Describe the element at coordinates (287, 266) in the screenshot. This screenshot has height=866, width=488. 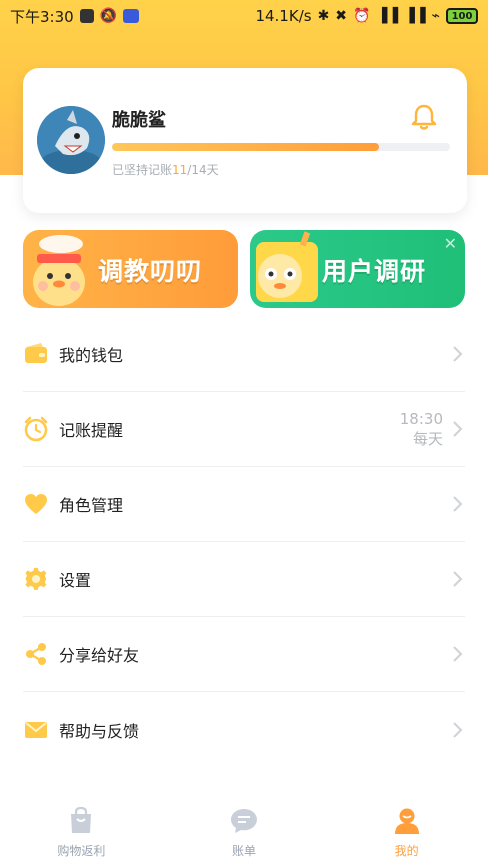
I see `tv-duck-mascot-icon` at that location.